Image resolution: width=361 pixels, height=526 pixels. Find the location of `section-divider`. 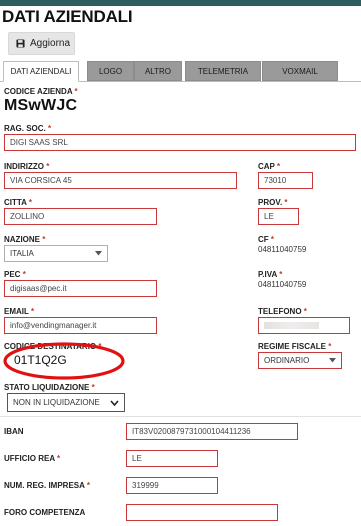

section-divider is located at coordinates (180, 416).